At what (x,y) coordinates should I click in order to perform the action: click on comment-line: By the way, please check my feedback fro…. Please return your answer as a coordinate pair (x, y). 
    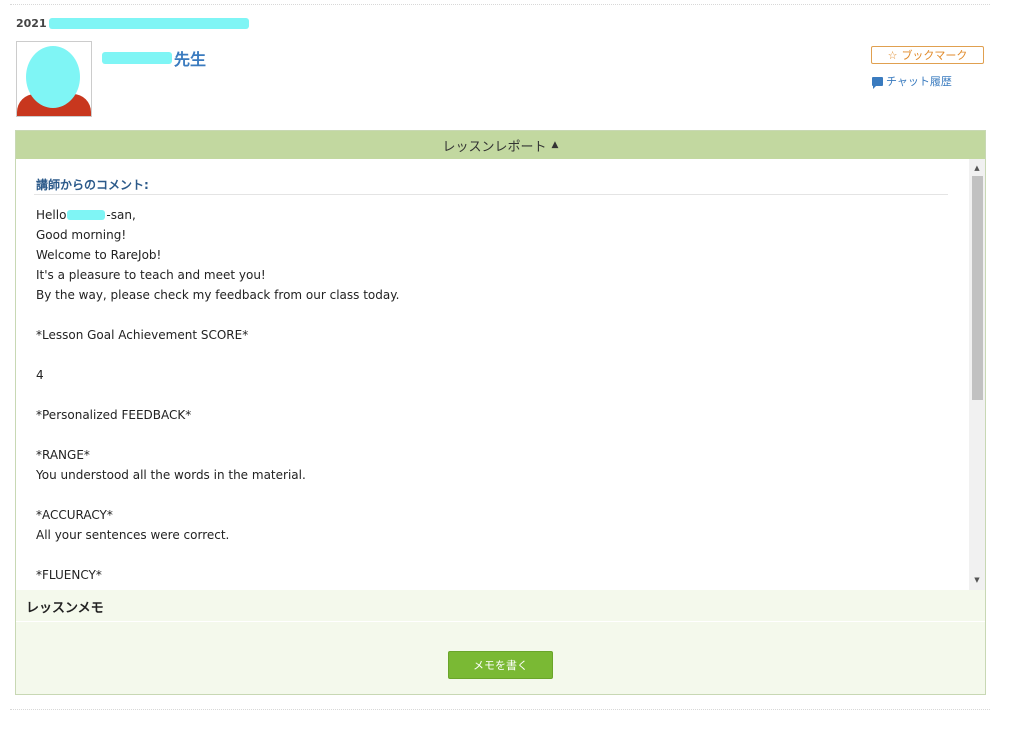
    Looking at the image, I should click on (218, 295).